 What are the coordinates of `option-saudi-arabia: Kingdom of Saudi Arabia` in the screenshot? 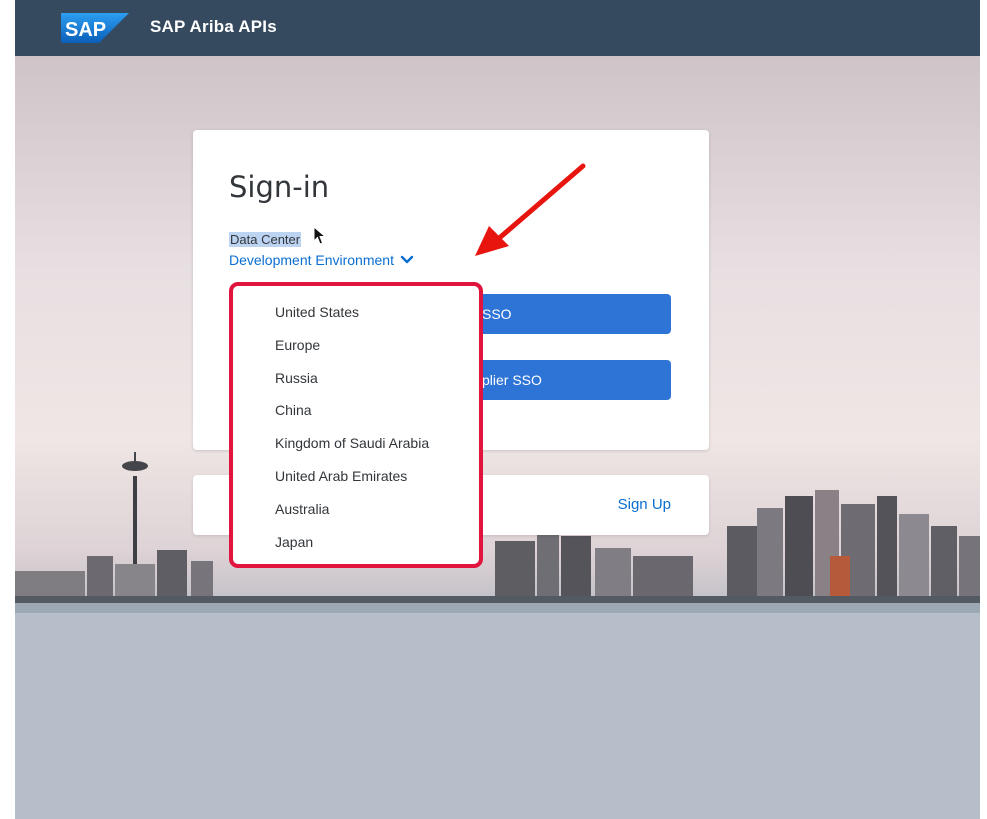 It's located at (356, 443).